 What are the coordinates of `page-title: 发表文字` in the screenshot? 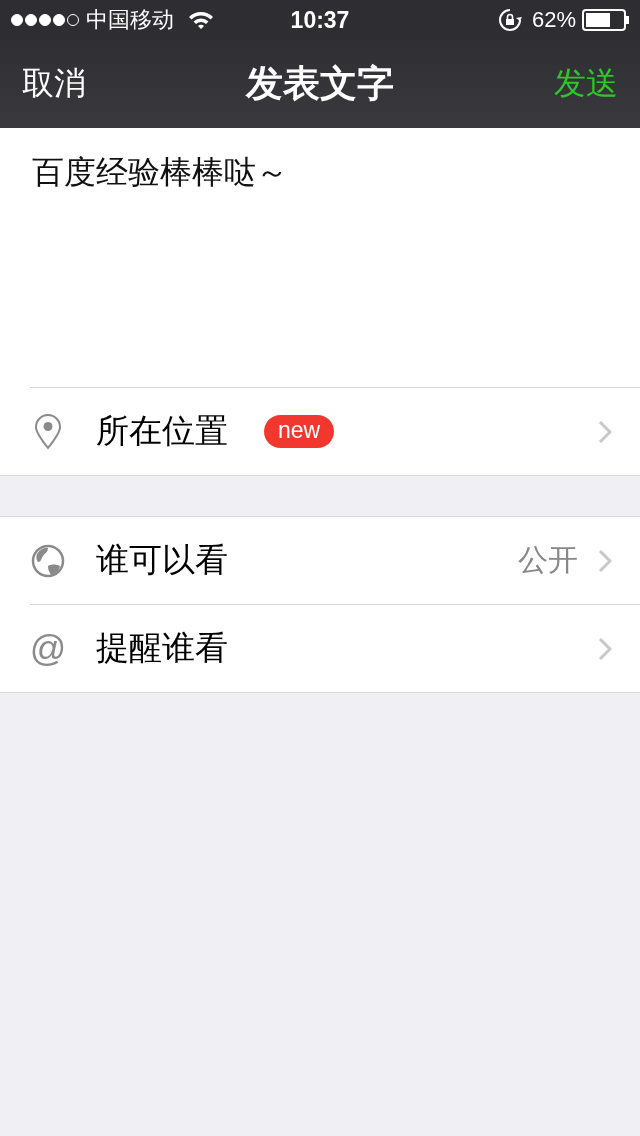 It's located at (320, 84).